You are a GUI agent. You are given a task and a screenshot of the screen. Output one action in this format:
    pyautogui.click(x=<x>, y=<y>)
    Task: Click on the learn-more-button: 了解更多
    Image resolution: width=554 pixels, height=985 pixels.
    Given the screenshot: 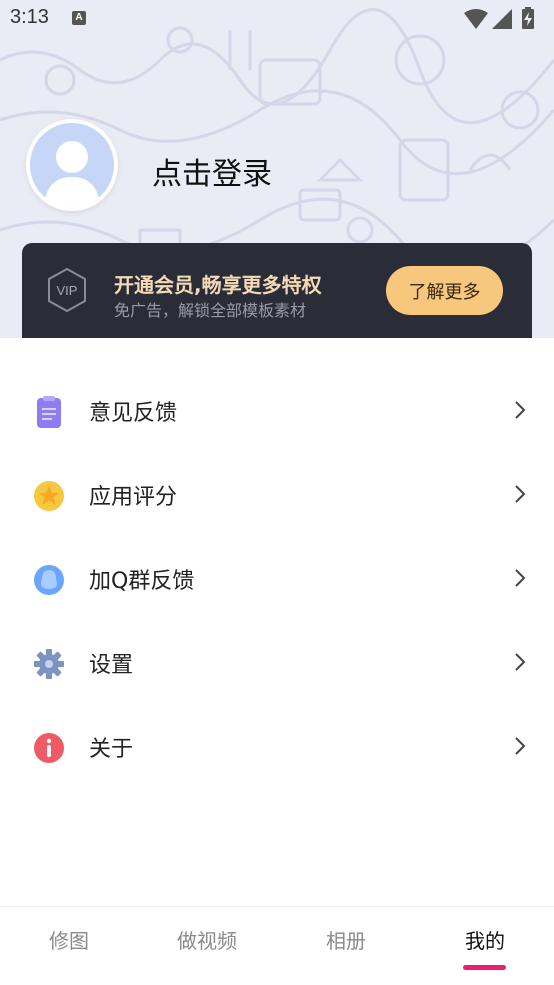 What is the action you would take?
    pyautogui.click(x=444, y=290)
    